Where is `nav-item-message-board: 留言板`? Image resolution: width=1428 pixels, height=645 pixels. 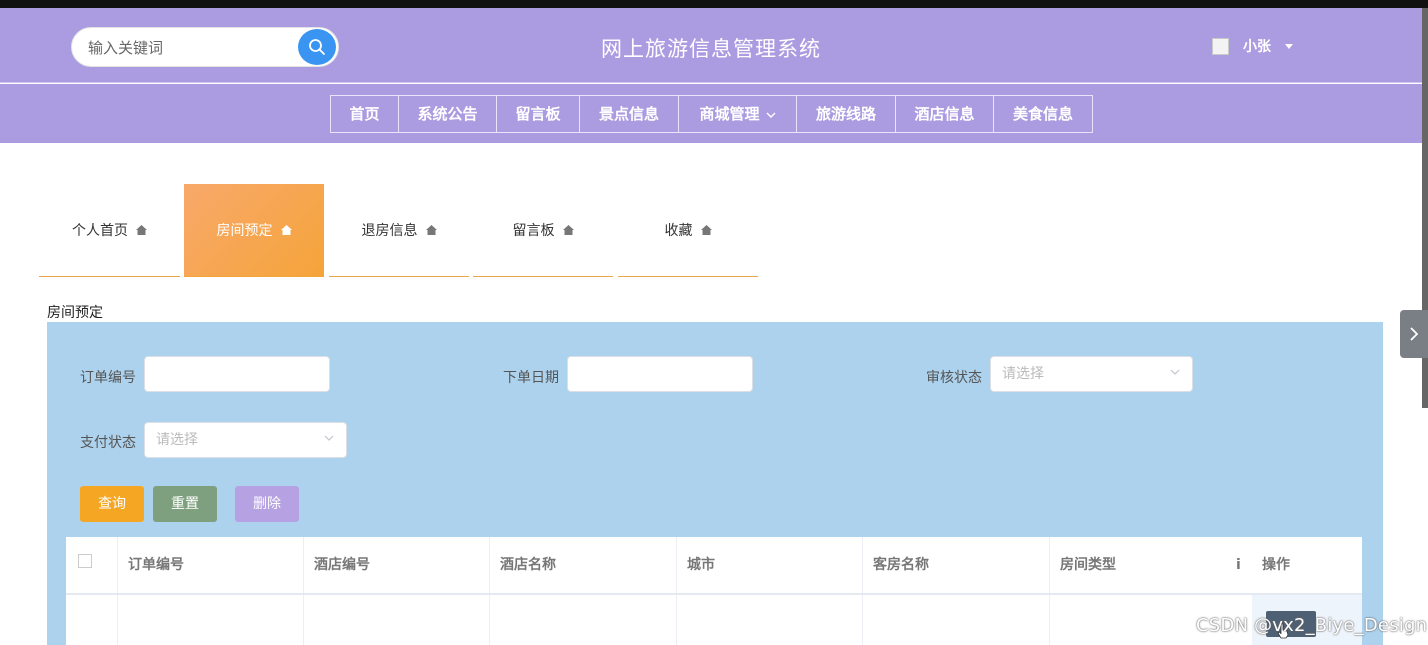 nav-item-message-board: 留言板 is located at coordinates (538, 114).